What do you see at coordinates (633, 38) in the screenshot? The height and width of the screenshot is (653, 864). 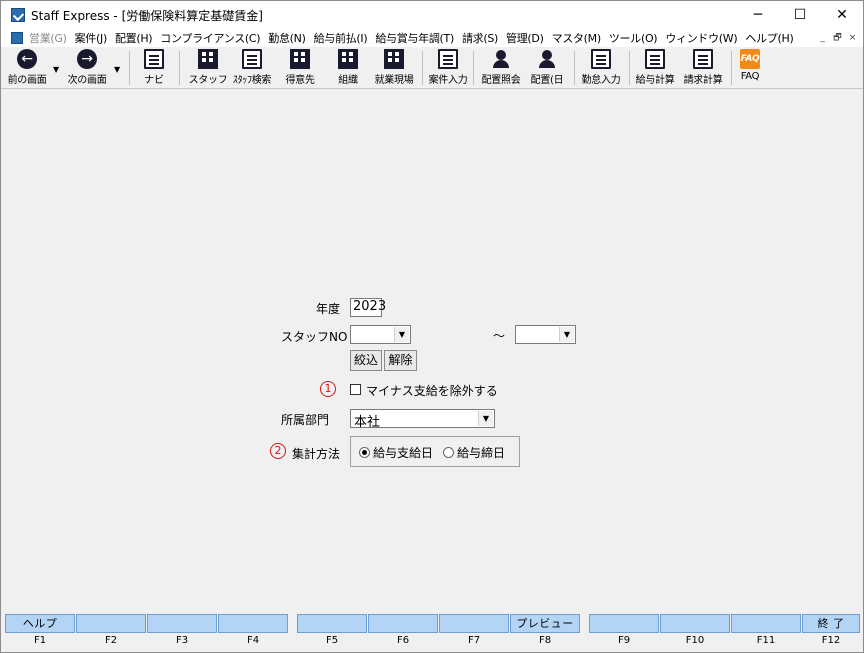 I see `menu-tools: ツール(O)` at bounding box center [633, 38].